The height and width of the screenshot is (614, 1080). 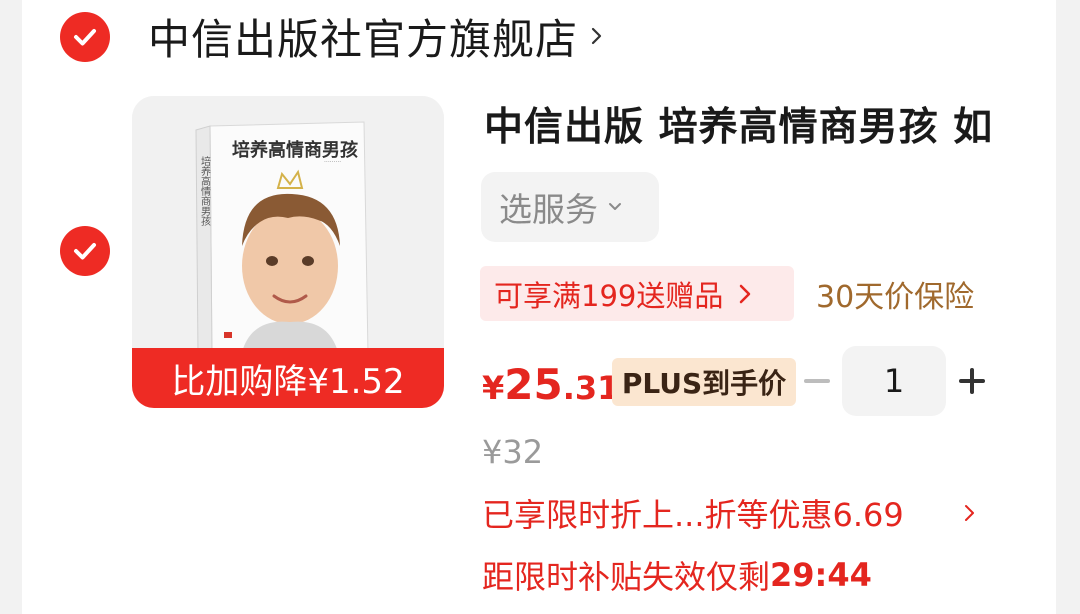 I want to click on book-spine-text: 培养高情商男孩, so click(x=205, y=191).